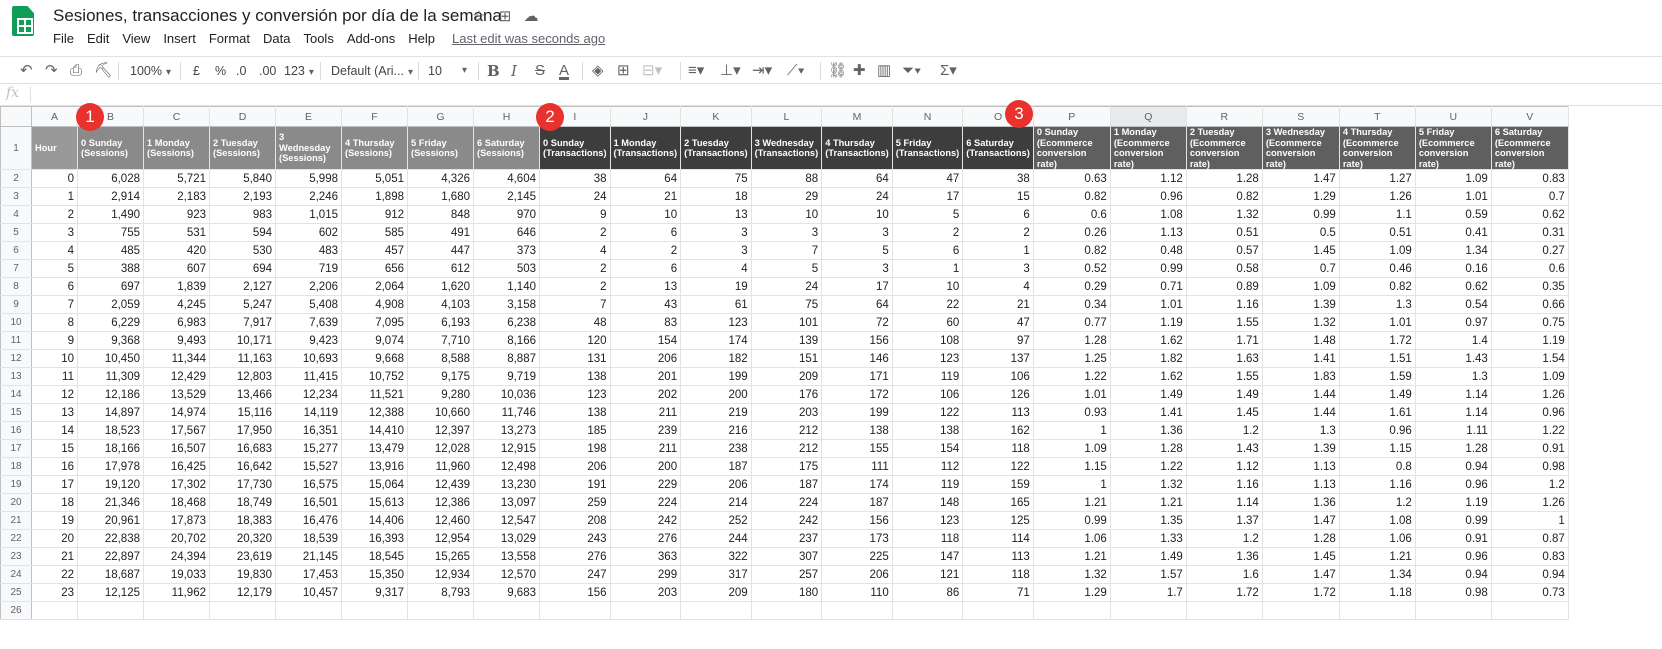 The height and width of the screenshot is (649, 1662). What do you see at coordinates (110, 376) in the screenshot?
I see `cell: 11,309` at bounding box center [110, 376].